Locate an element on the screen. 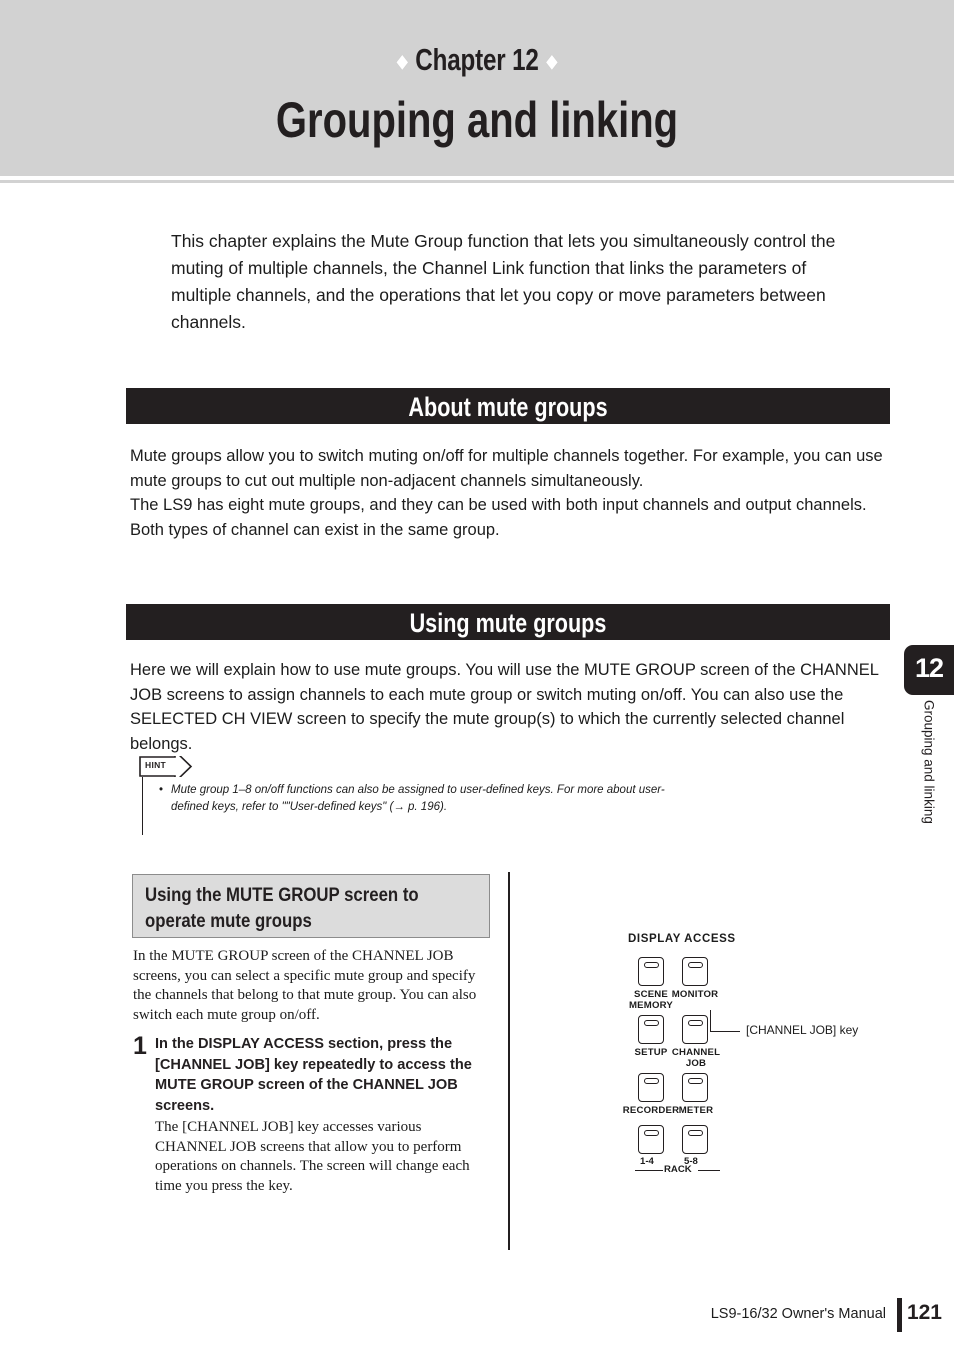 The height and width of the screenshot is (1351, 954). chapter-number: Chapter 12 is located at coordinates (477, 59).